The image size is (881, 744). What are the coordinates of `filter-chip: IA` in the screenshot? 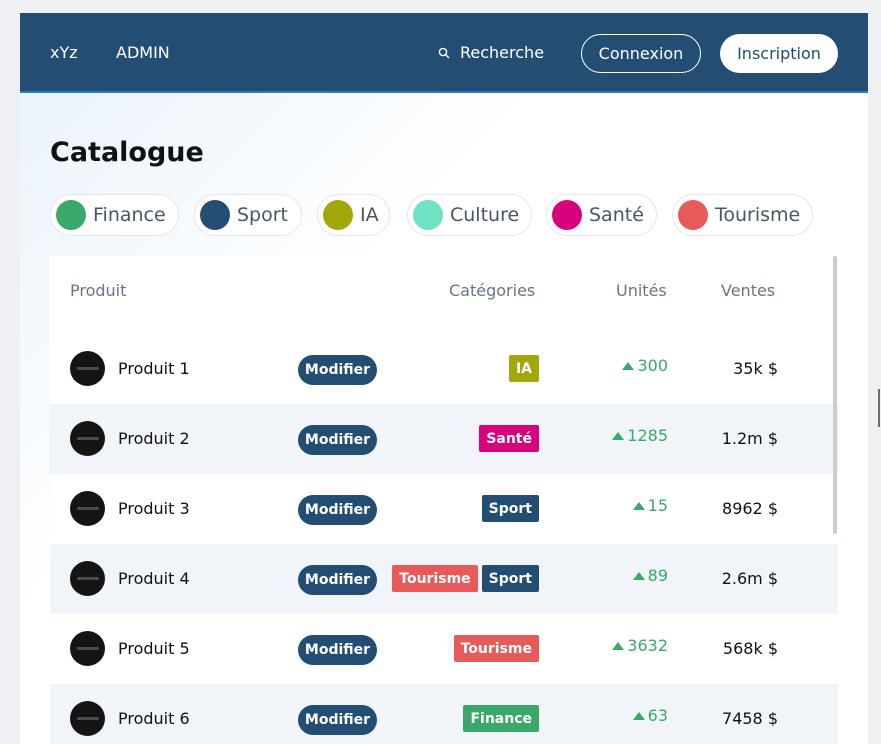 It's located at (353, 215).